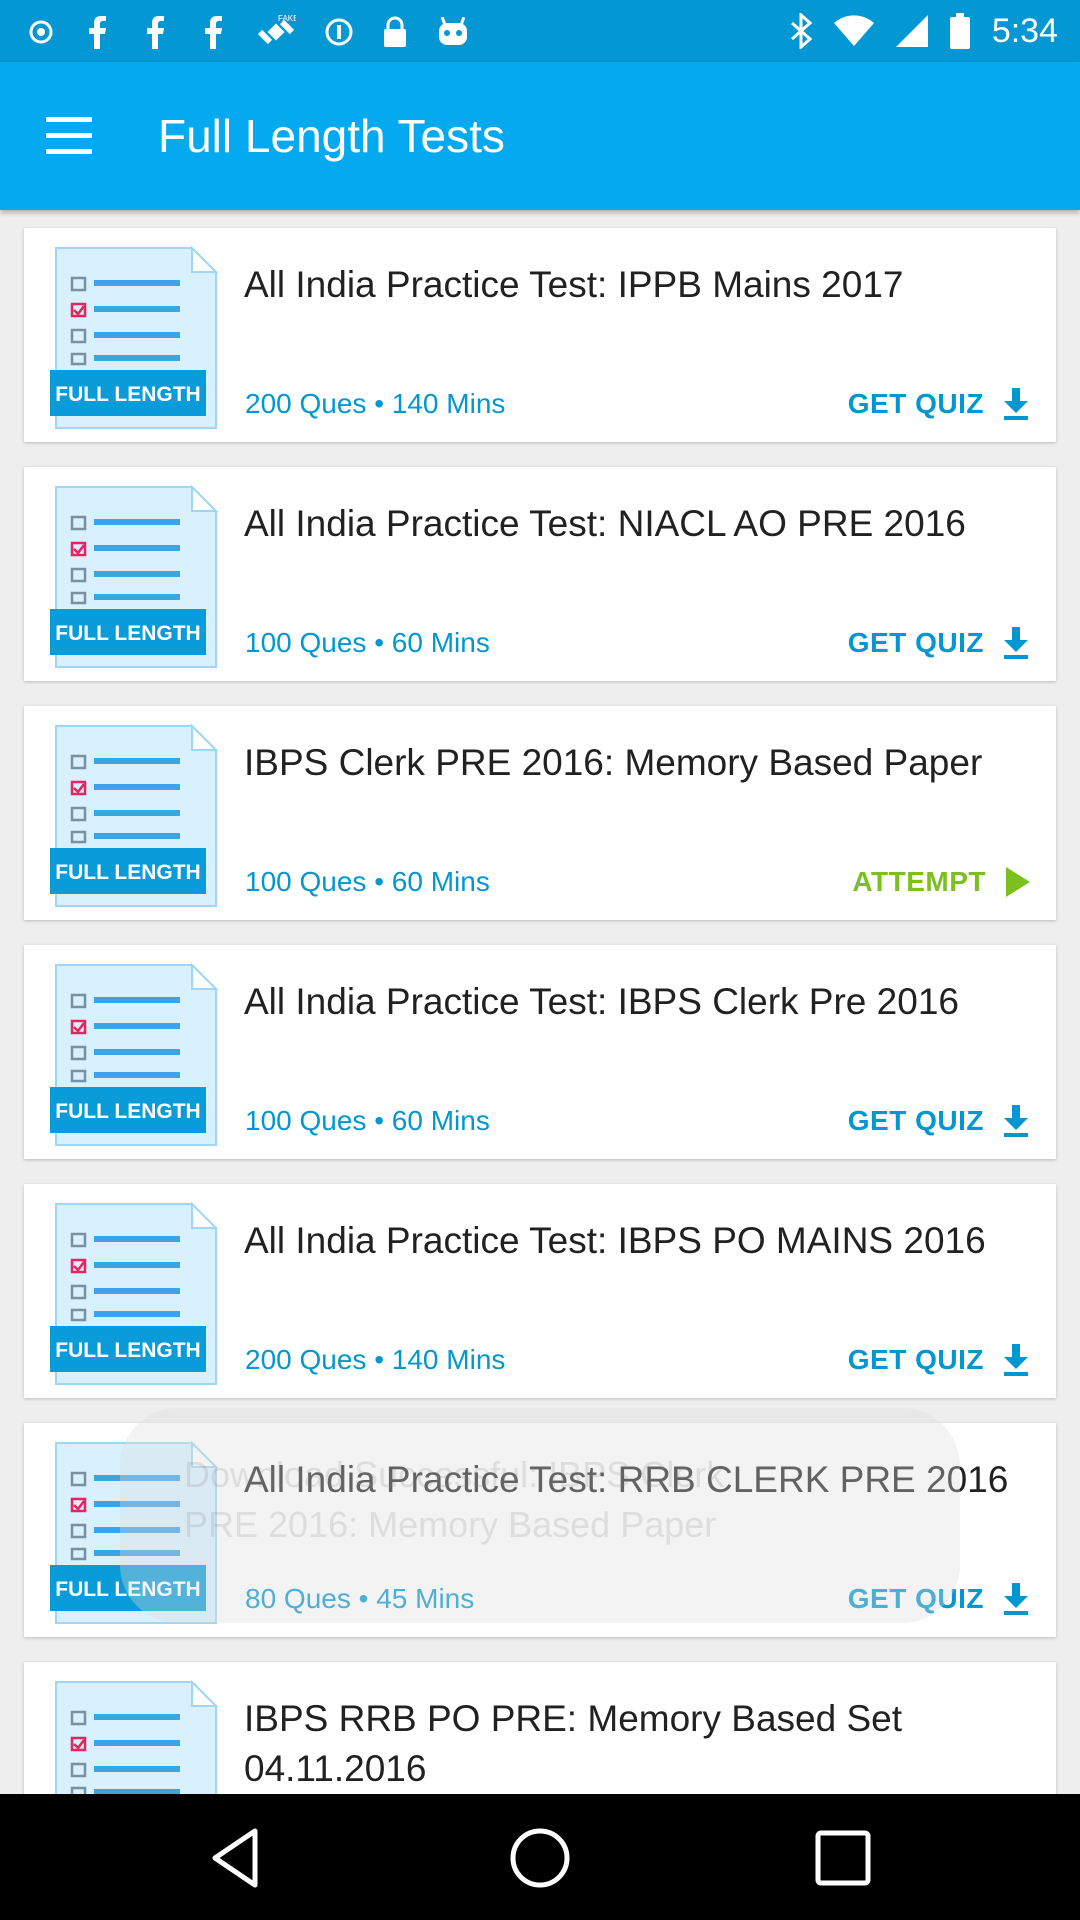  Describe the element at coordinates (801, 31) in the screenshot. I see `bluetooth-icon` at that location.